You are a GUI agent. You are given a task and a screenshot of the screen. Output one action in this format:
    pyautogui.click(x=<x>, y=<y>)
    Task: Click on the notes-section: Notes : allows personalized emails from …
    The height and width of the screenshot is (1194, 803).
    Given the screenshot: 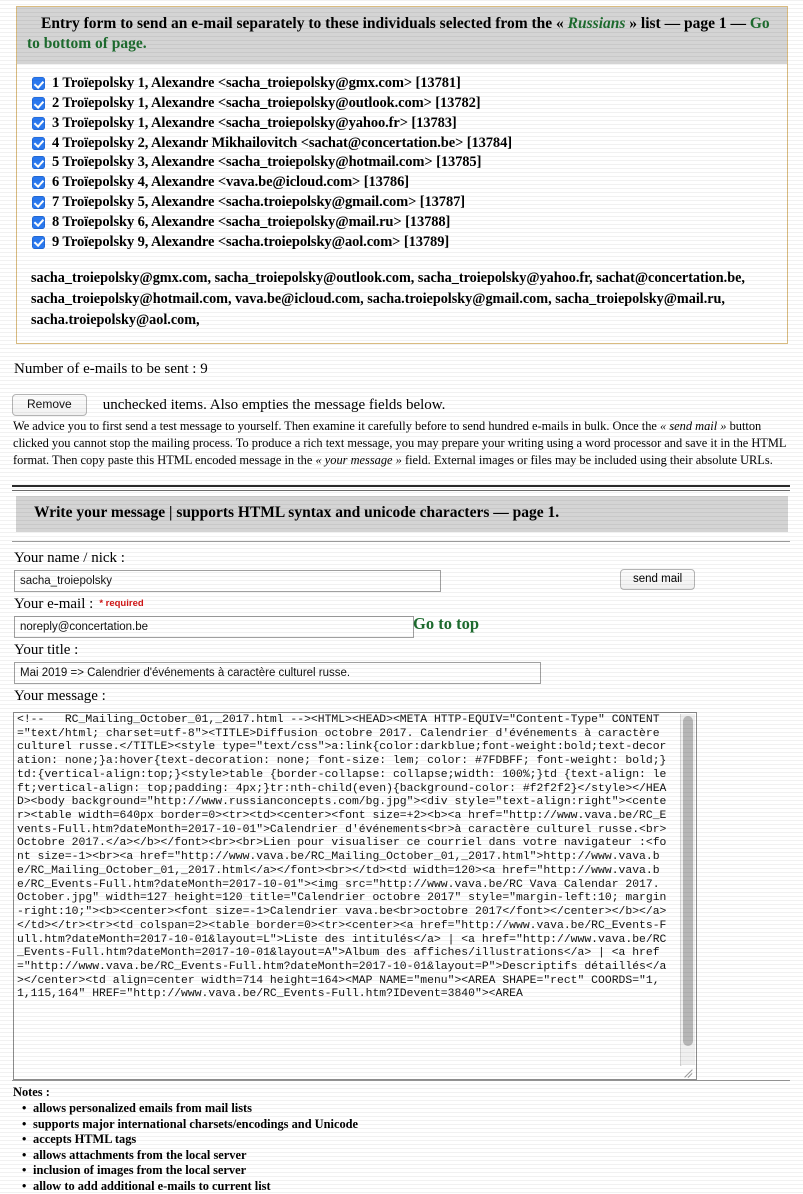 What is the action you would take?
    pyautogui.click(x=185, y=1139)
    